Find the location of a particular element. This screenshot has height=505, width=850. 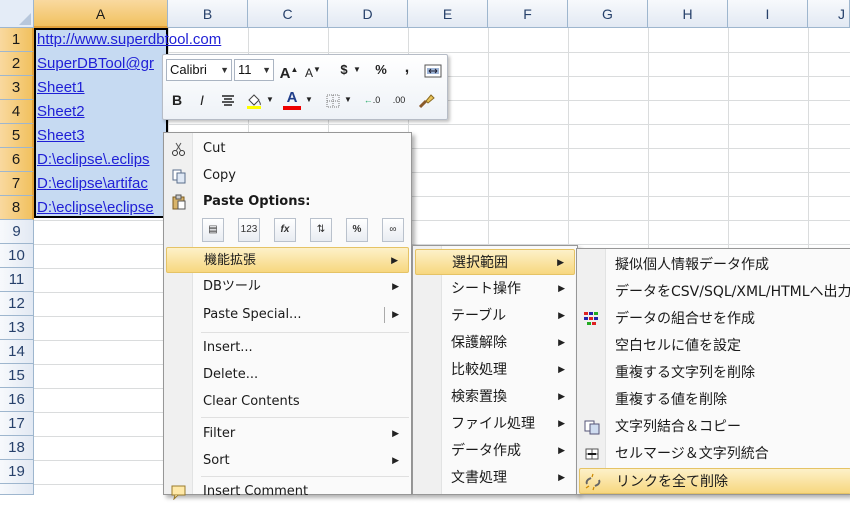

submenu-item-compare: 比較処理 ▶ is located at coordinates (495, 370).